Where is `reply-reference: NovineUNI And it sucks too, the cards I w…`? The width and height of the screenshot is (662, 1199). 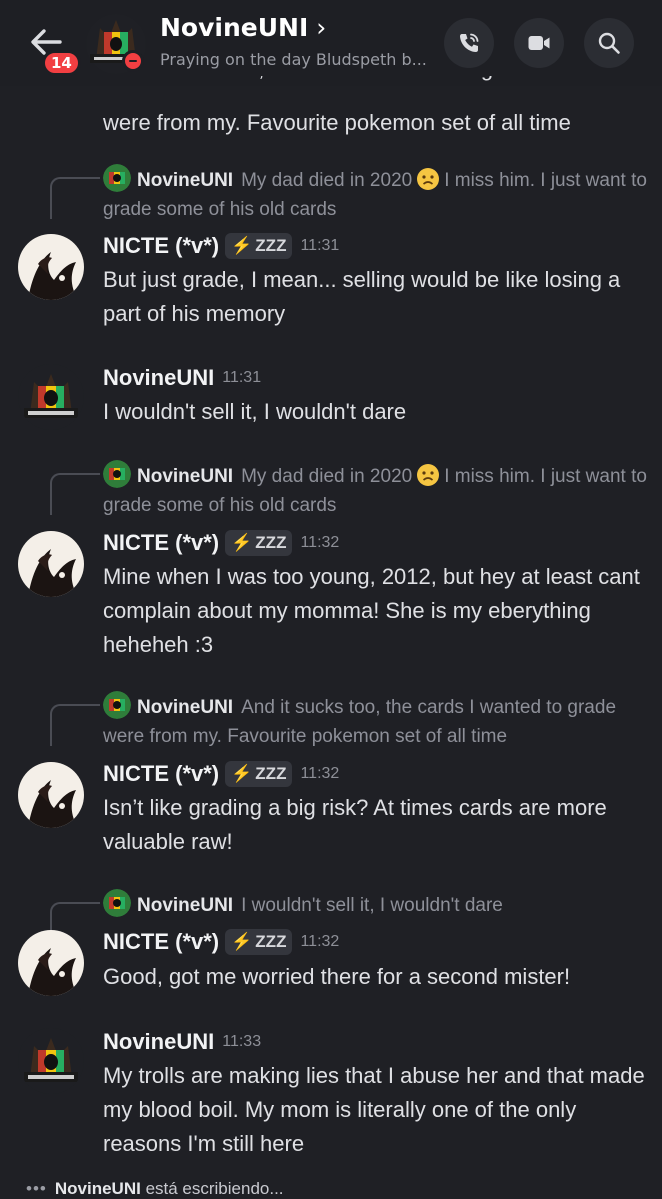 reply-reference: NovineUNI And it sucks too, the cards I w… is located at coordinates (375, 721).